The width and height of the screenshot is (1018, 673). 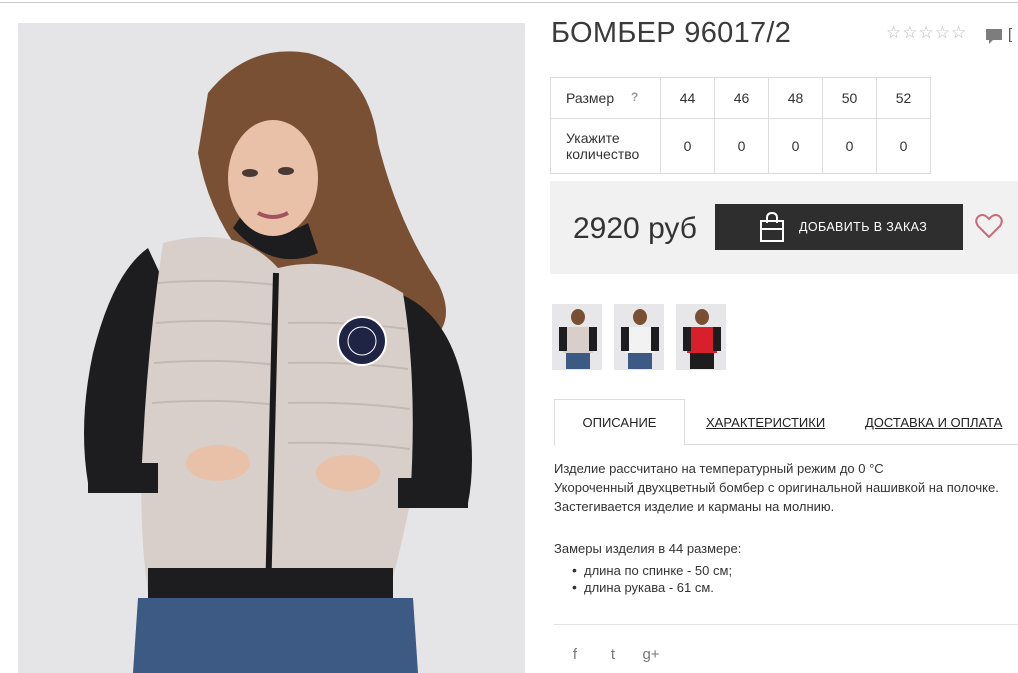 I want to click on size-52: 52, so click(x=903, y=98).